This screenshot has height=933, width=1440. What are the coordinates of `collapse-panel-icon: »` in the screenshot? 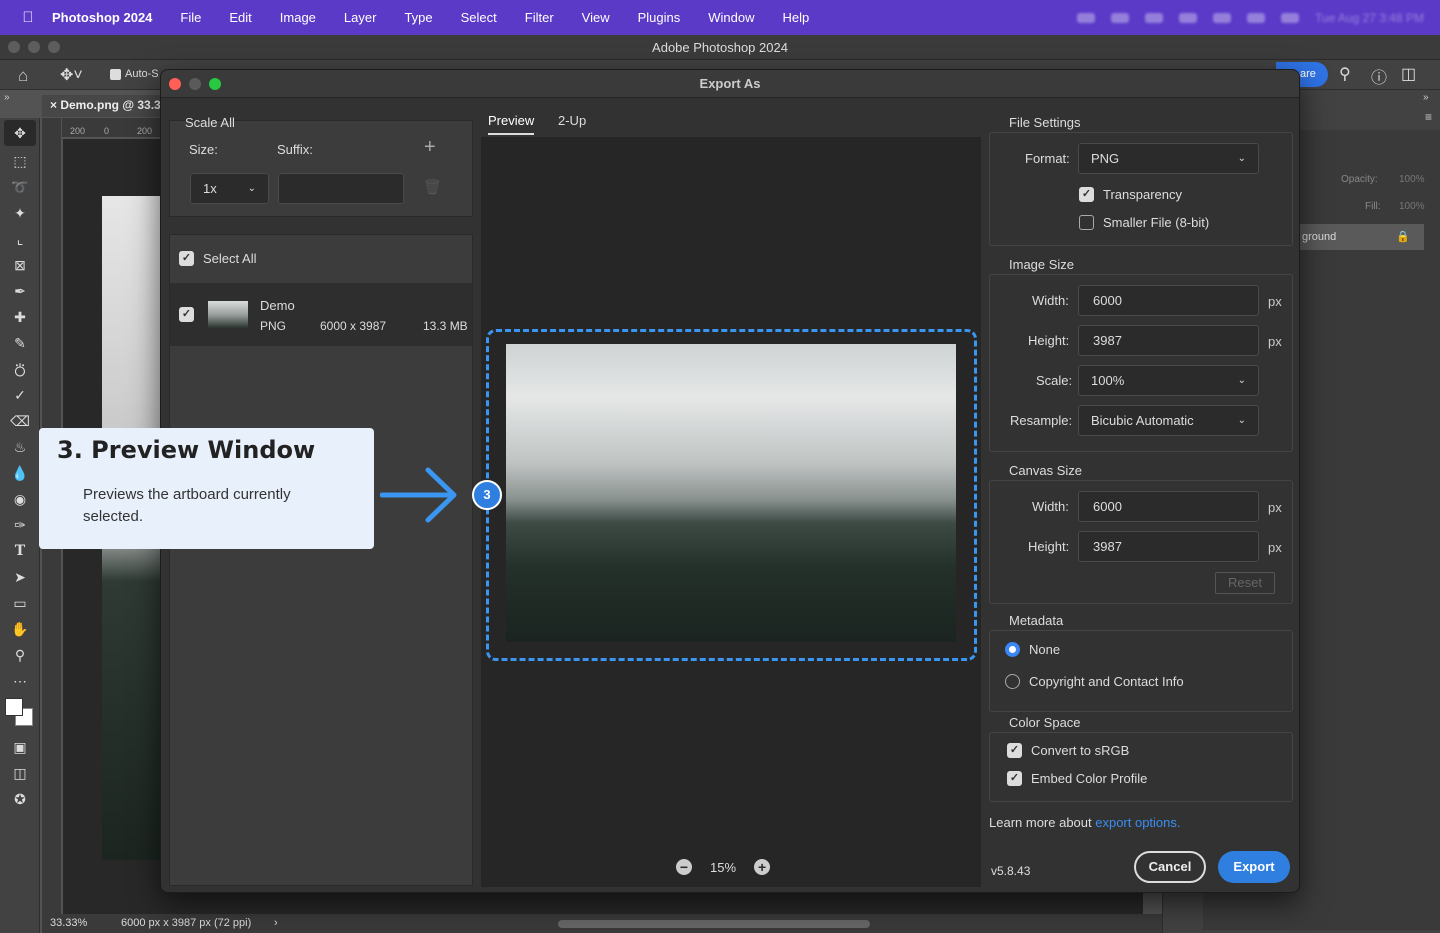 It's located at (1426, 97).